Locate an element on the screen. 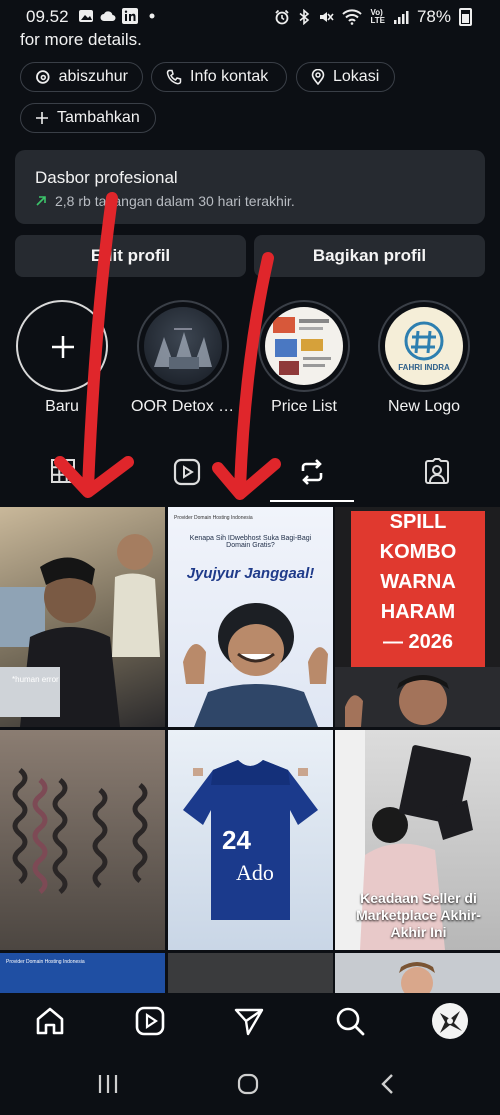 This screenshot has width=500, height=1115. highlight-label: Baru is located at coordinates (62, 406).